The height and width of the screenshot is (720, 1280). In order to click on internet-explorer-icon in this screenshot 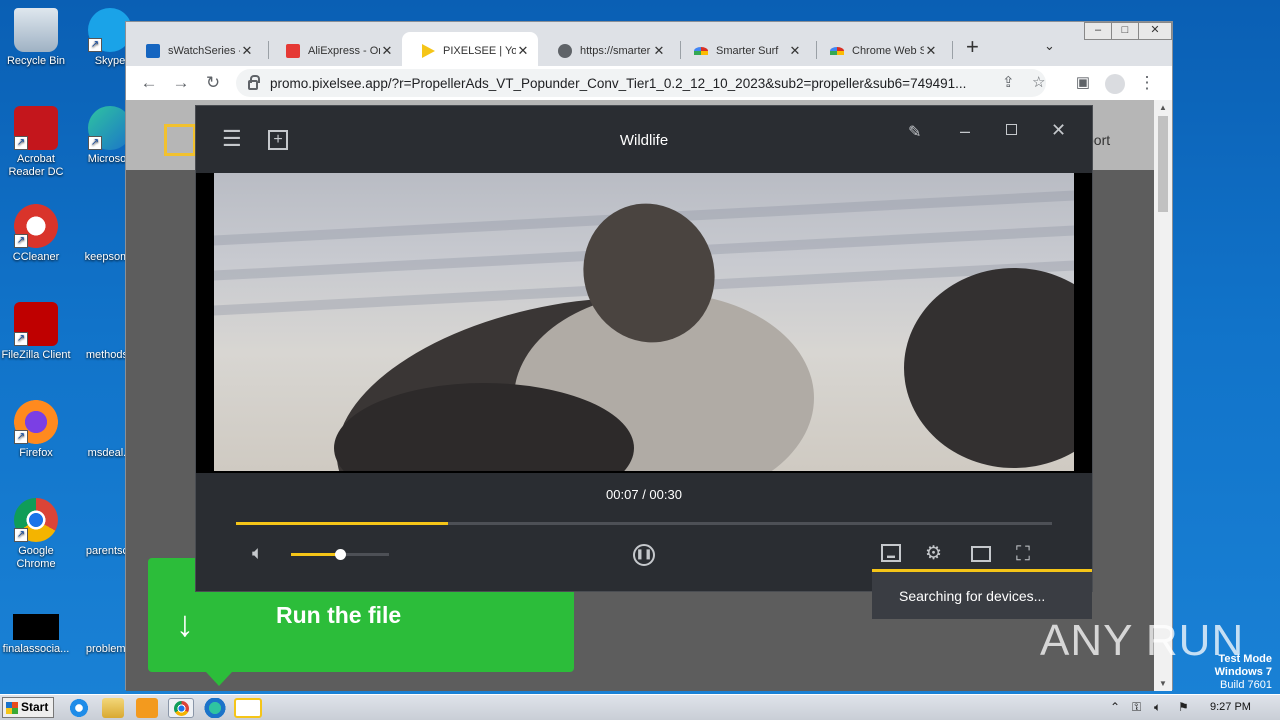, I will do `click(79, 708)`.